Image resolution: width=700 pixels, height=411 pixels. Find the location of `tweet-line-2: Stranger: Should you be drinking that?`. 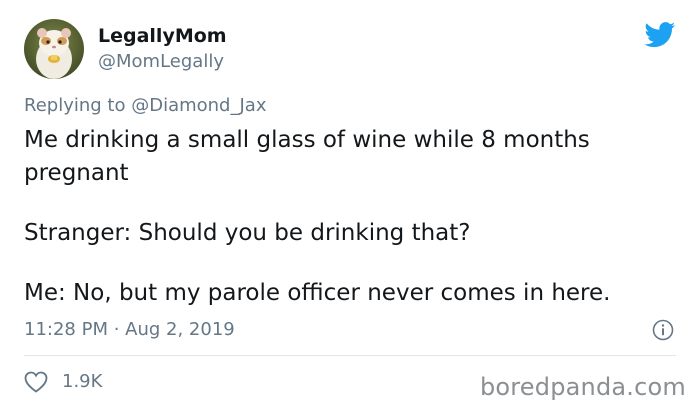

tweet-line-2: Stranger: Should you be drinking that? is located at coordinates (247, 233).